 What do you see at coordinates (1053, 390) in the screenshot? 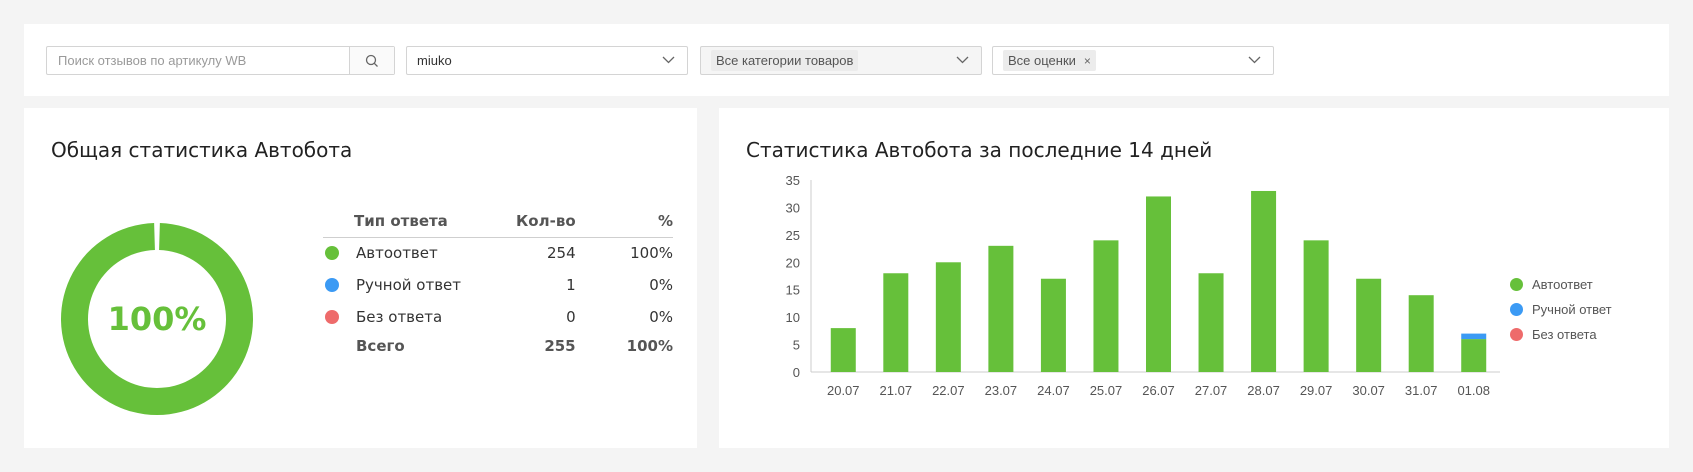
I see `x-tick-label: 24.07` at bounding box center [1053, 390].